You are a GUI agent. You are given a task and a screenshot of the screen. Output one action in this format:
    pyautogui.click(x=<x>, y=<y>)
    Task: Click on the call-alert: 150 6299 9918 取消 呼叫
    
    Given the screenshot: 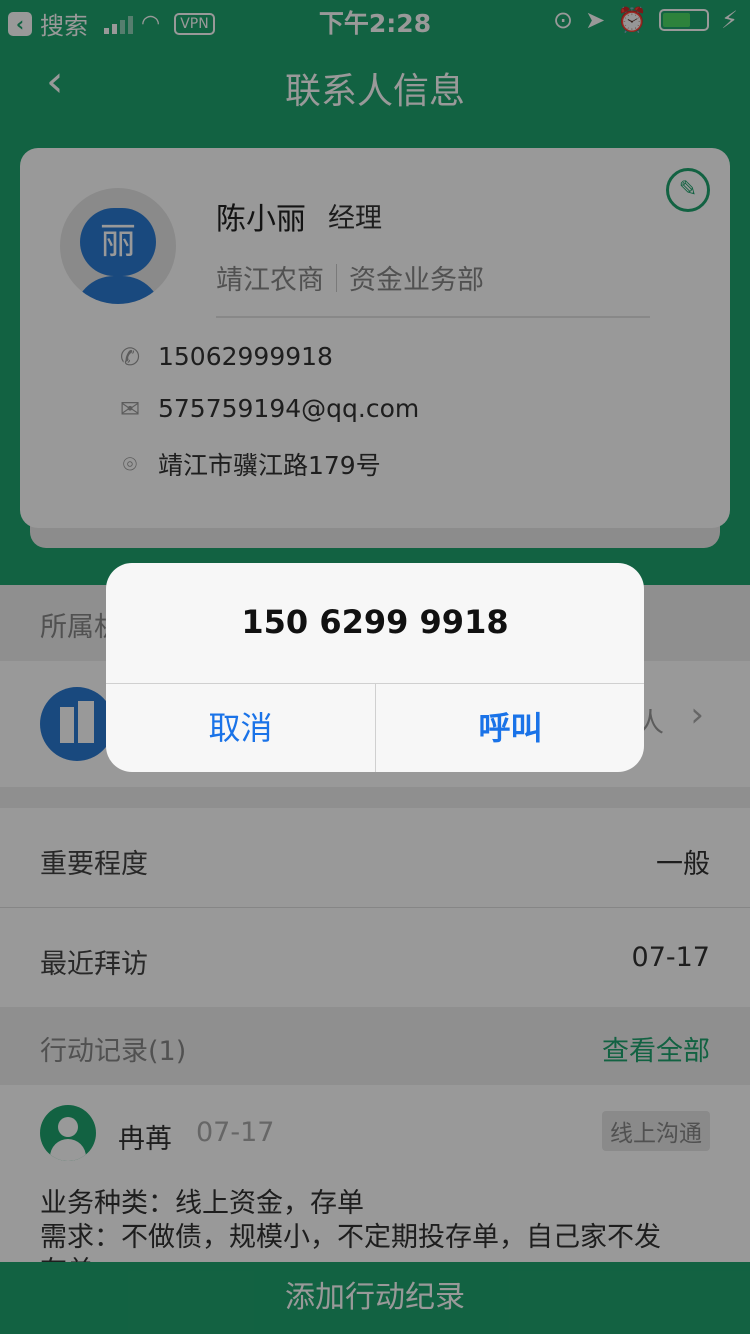 What is the action you would take?
    pyautogui.click(x=375, y=667)
    